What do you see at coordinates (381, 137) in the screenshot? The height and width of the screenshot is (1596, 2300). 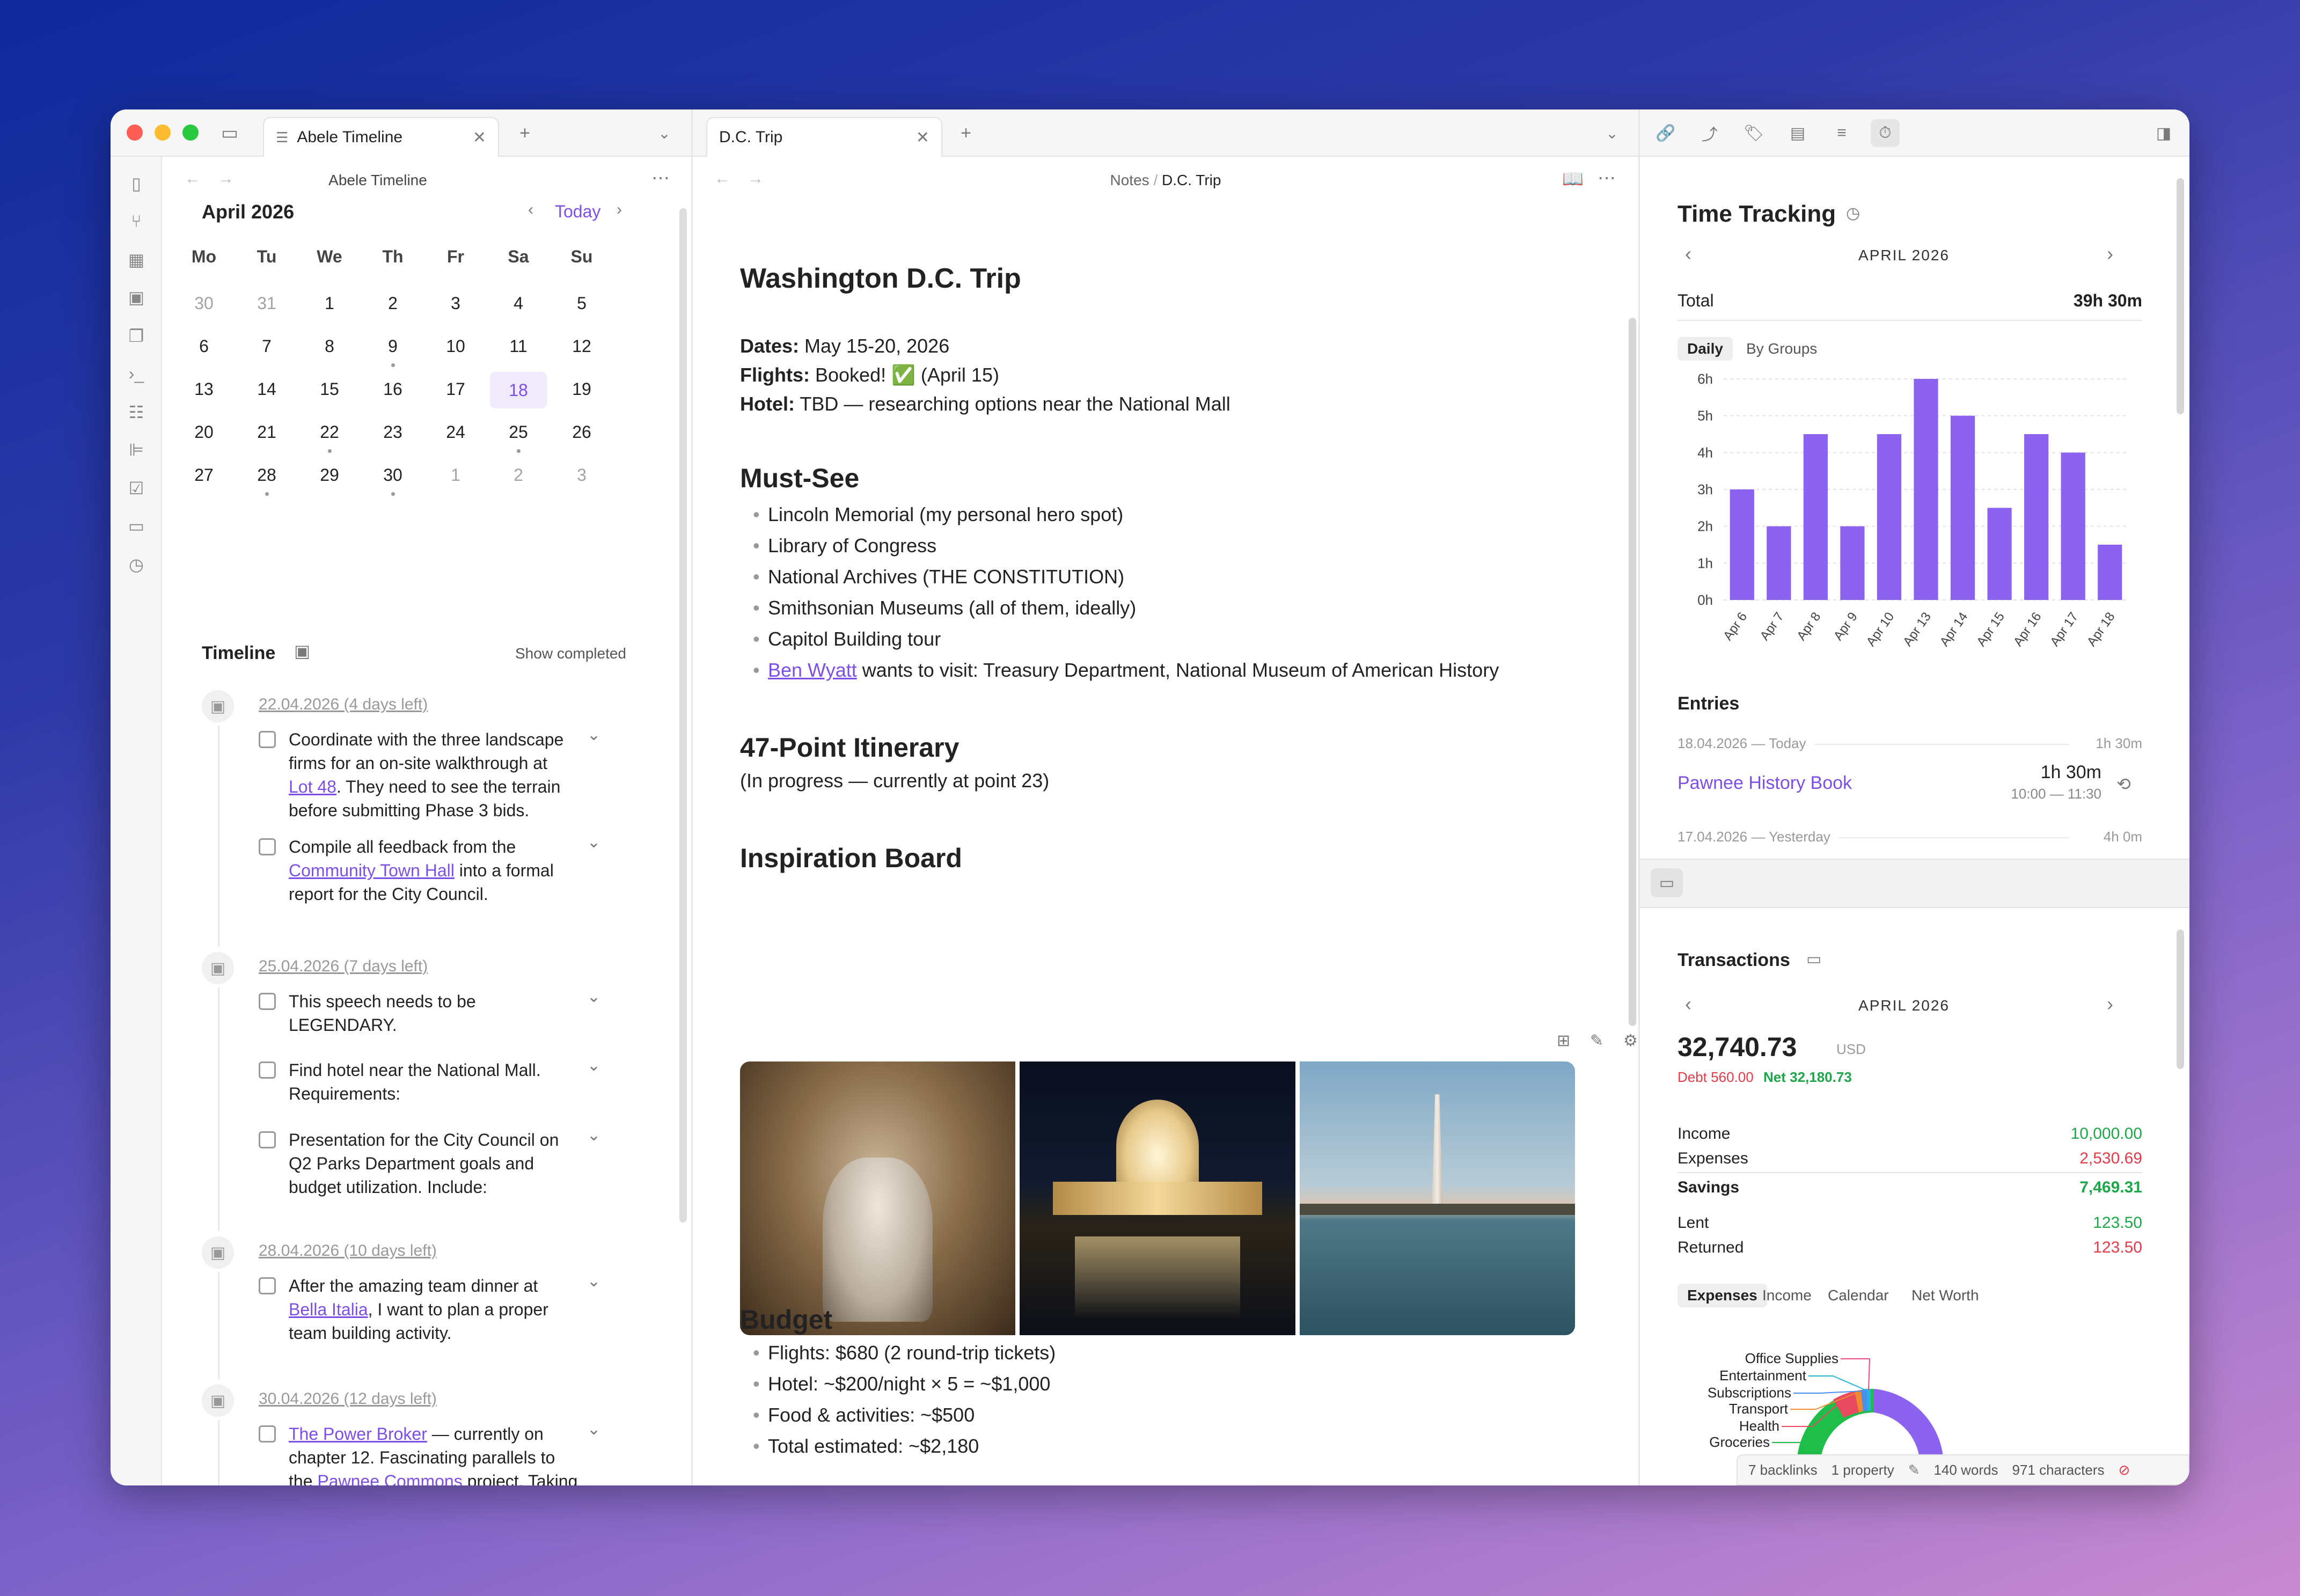 I see `tab-abele-timeline: ☰ Abele Timeline ✕` at bounding box center [381, 137].